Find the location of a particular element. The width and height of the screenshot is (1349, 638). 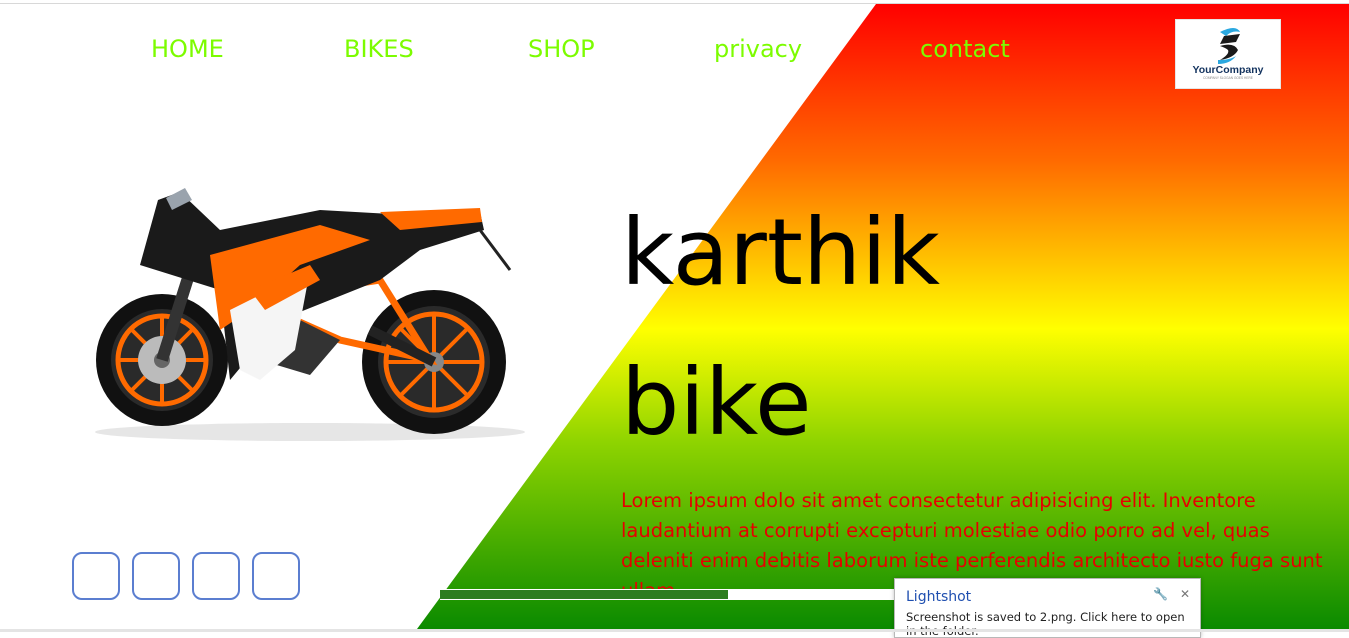

progress-bar is located at coordinates (668, 594).